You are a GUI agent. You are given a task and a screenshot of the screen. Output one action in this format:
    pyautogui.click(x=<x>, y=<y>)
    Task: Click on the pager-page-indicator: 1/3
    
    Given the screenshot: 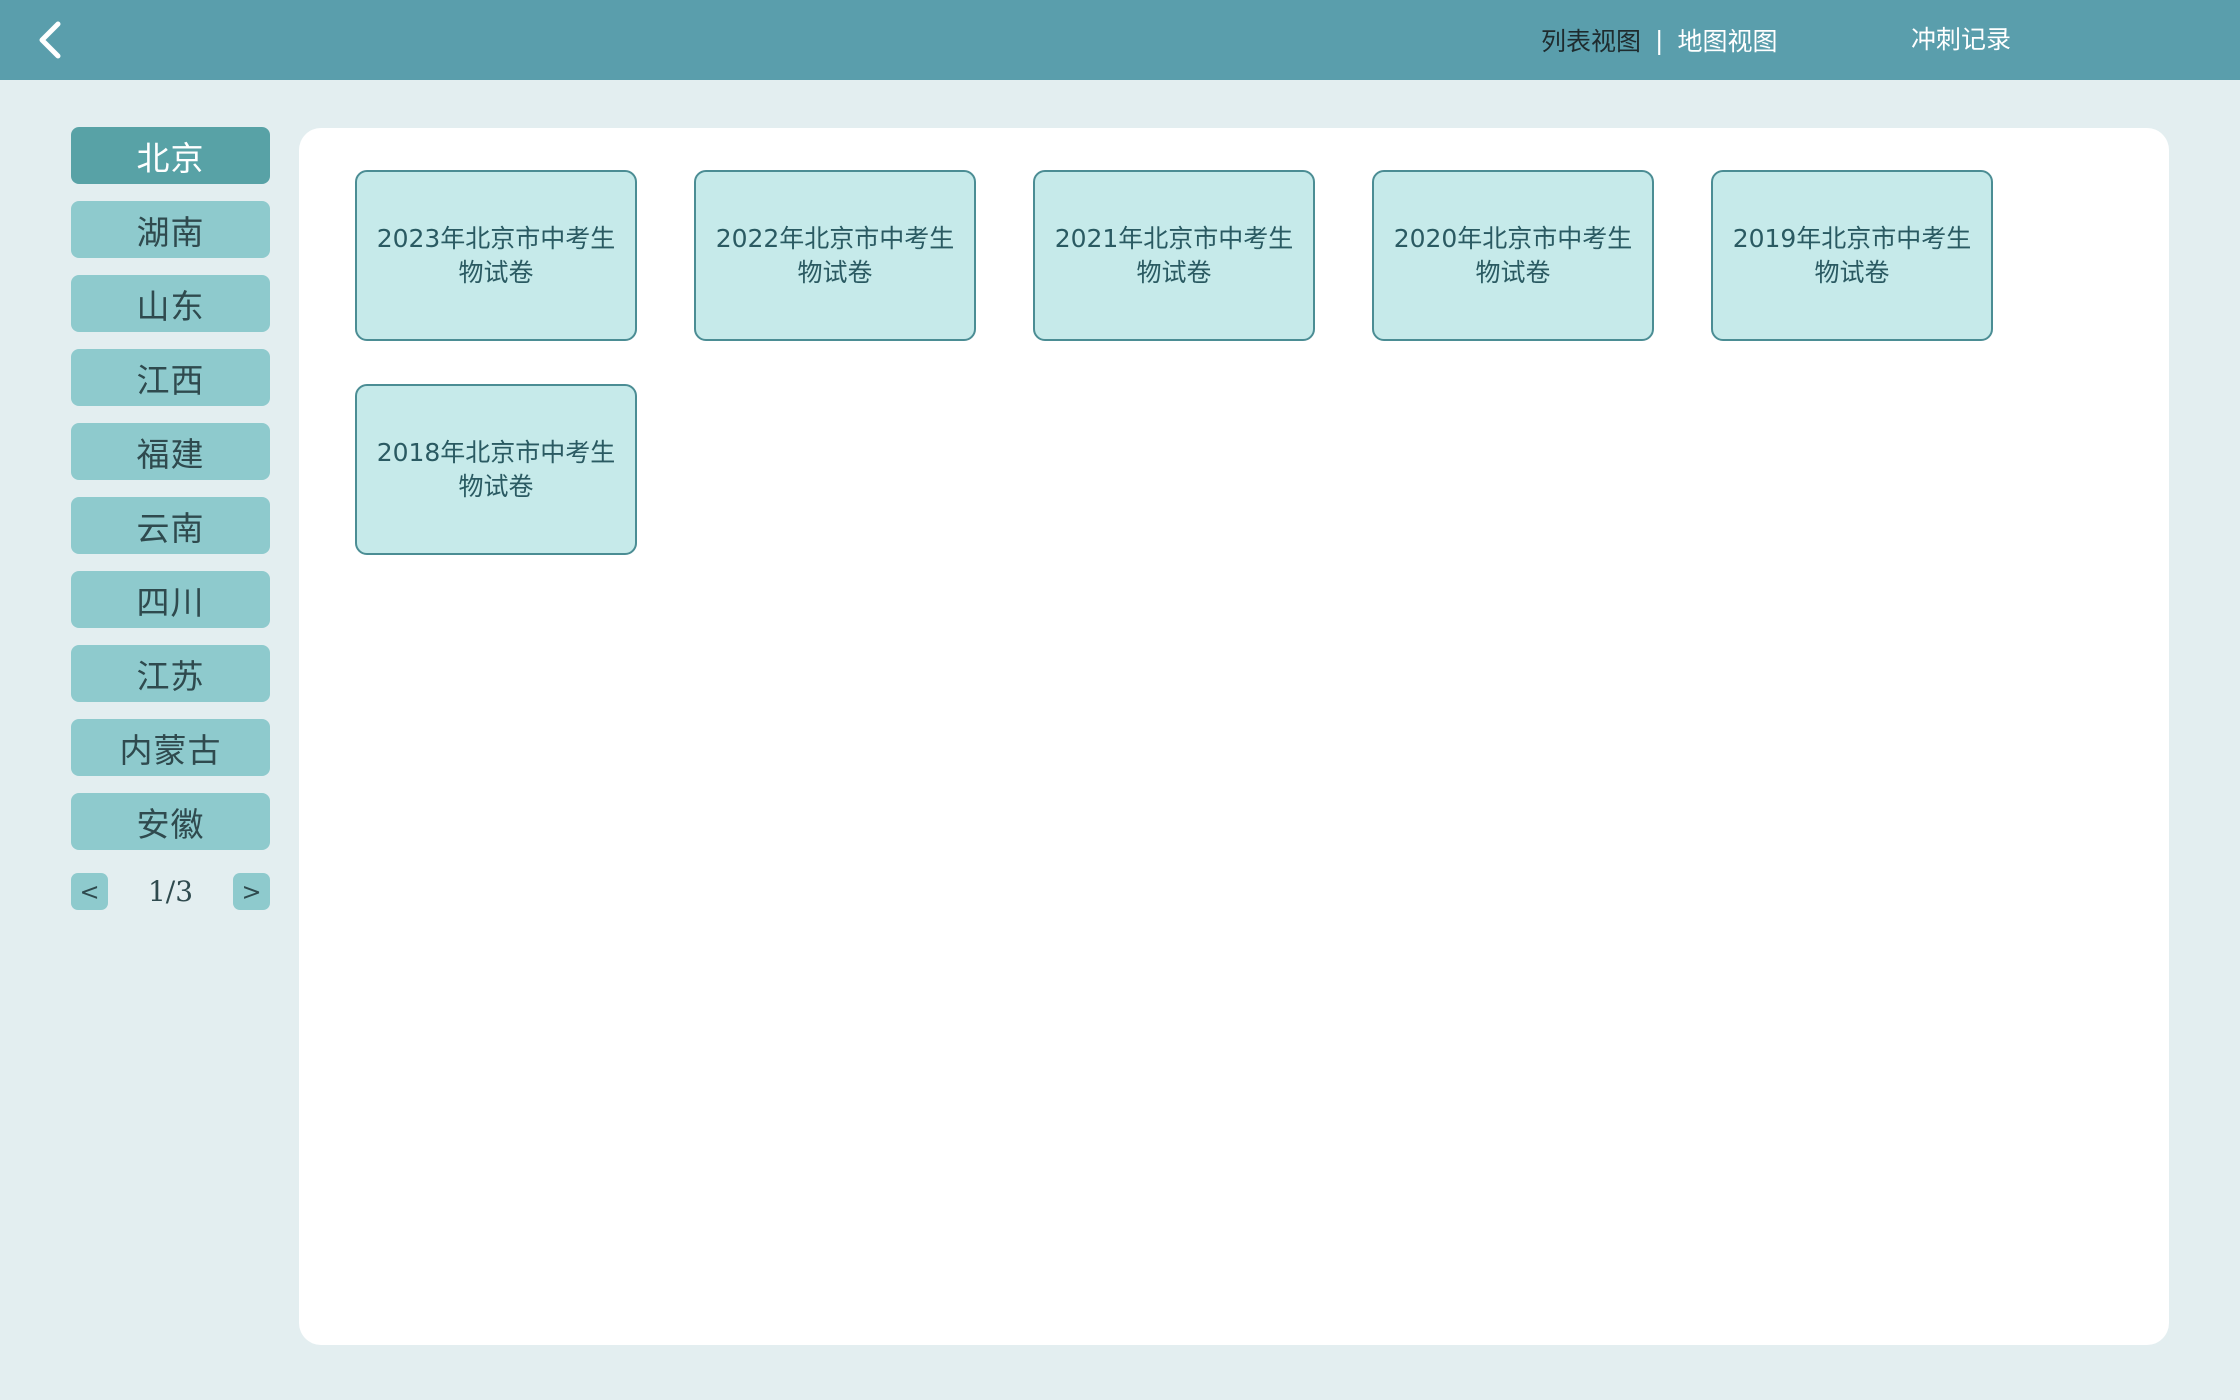 What is the action you would take?
    pyautogui.click(x=170, y=891)
    